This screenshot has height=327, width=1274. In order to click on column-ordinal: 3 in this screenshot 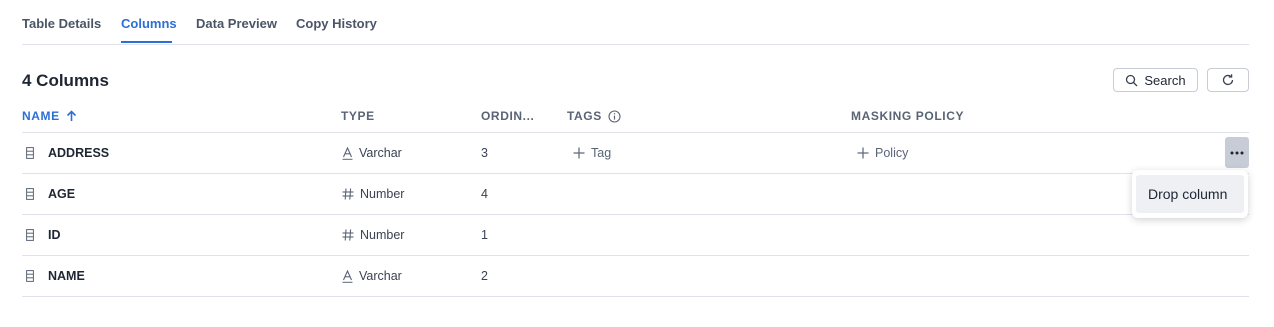, I will do `click(484, 153)`.